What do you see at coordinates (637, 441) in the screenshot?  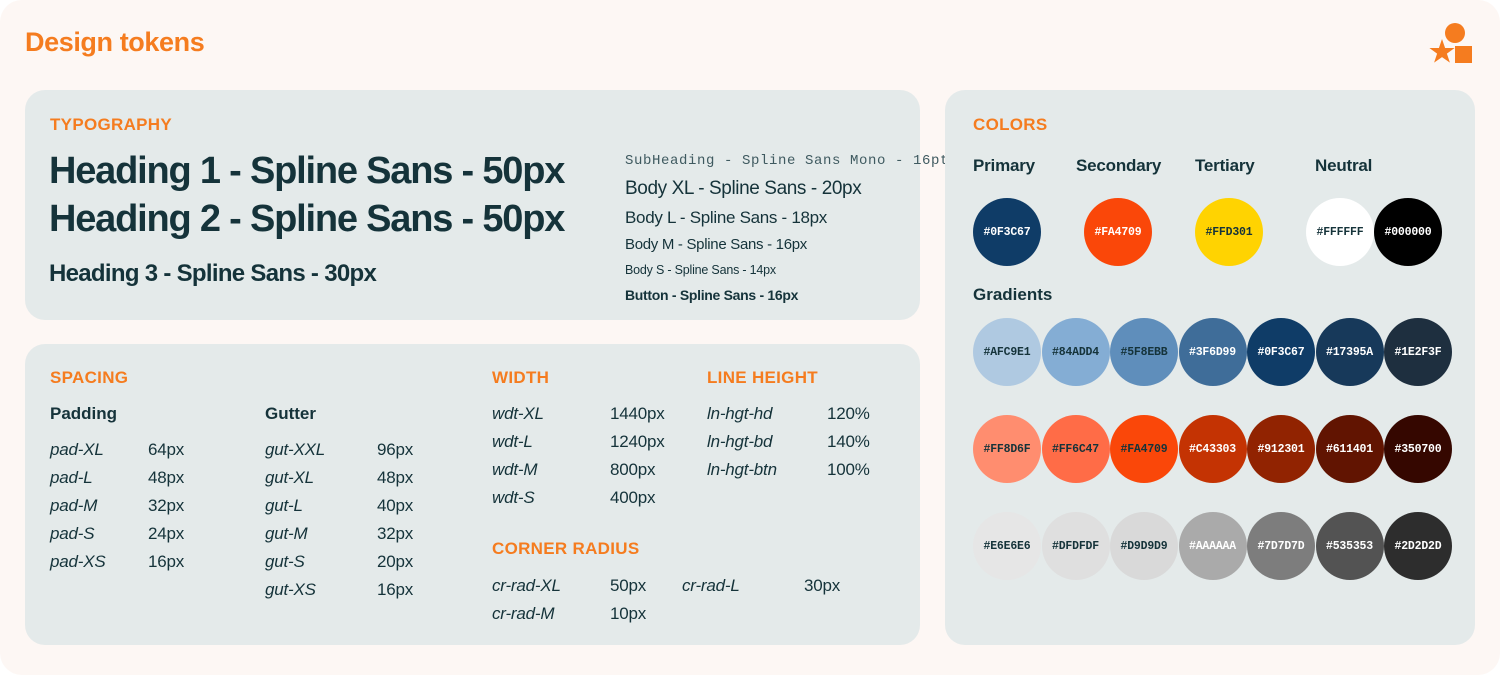 I see `token-value: 1240px` at bounding box center [637, 441].